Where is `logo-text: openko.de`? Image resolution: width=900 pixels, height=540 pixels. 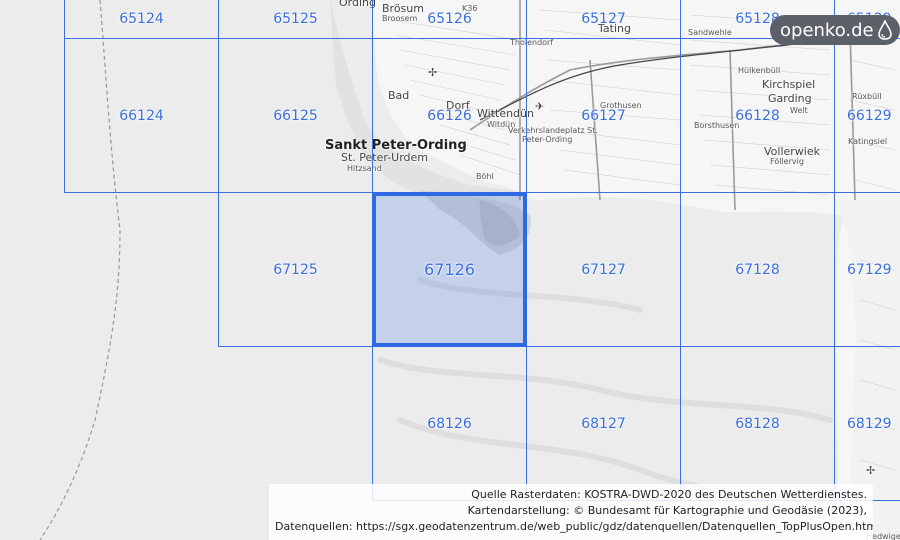
logo-text: openko.de is located at coordinates (827, 30).